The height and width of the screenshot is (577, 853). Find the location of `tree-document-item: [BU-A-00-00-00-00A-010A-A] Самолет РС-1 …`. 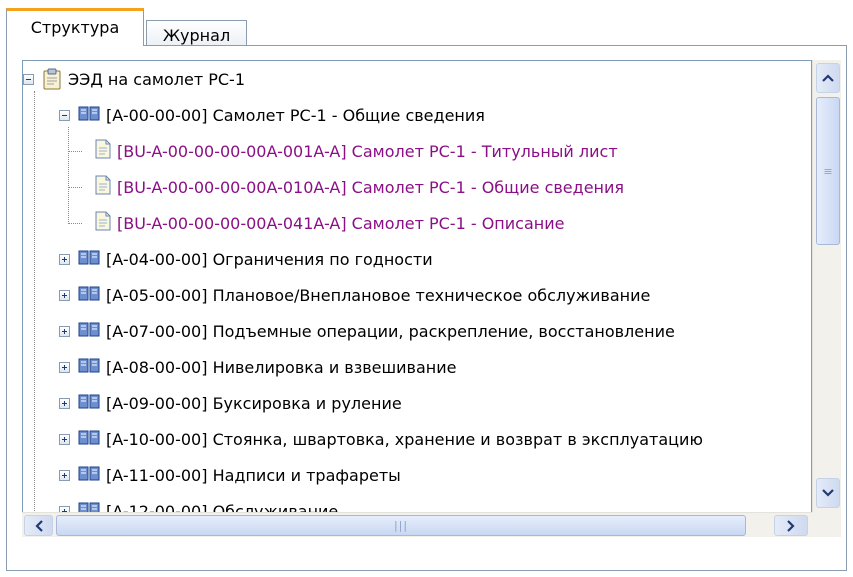

tree-document-item: [BU-A-00-00-00-00A-010A-A] Самолет РС-1 … is located at coordinates (359, 187).